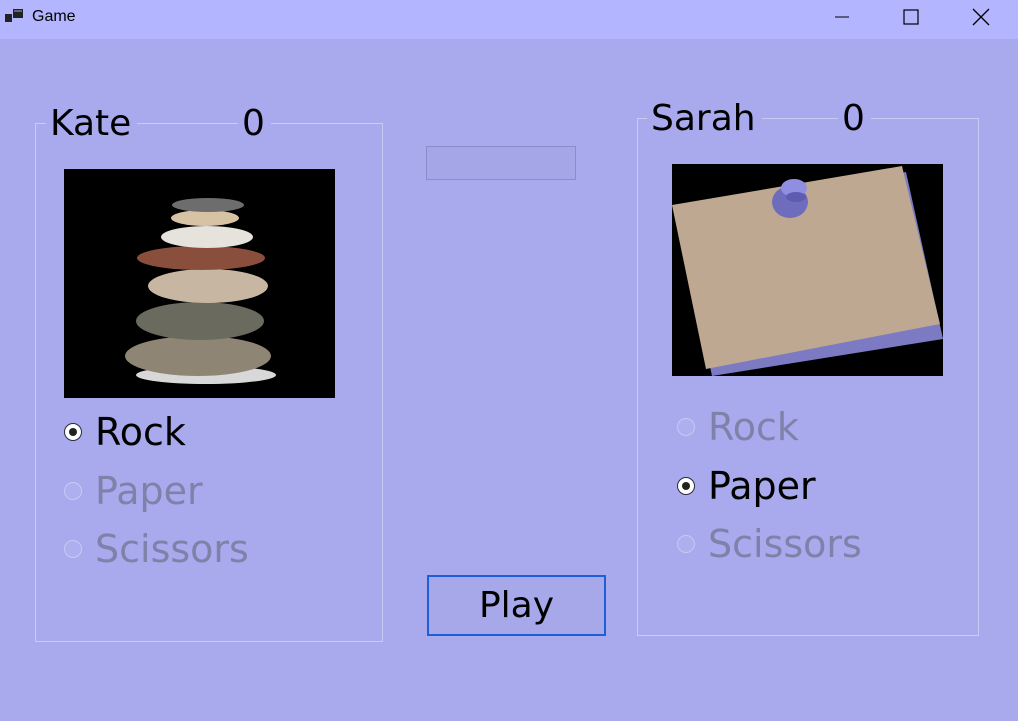 Image resolution: width=1018 pixels, height=721 pixels. What do you see at coordinates (254, 124) in the screenshot?
I see `player1-score: 0` at bounding box center [254, 124].